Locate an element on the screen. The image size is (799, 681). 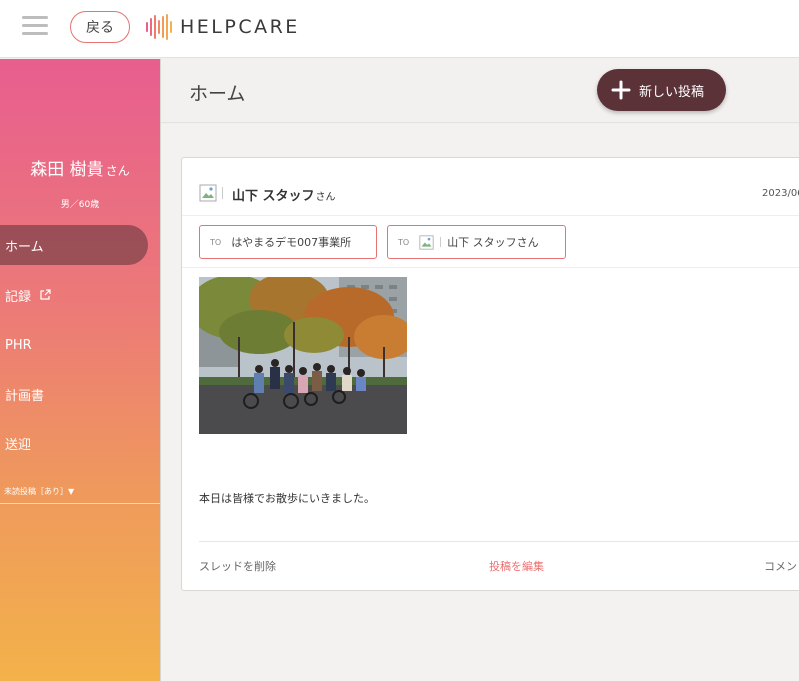
sidebar-item-home: ホーム is located at coordinates (74, 245).